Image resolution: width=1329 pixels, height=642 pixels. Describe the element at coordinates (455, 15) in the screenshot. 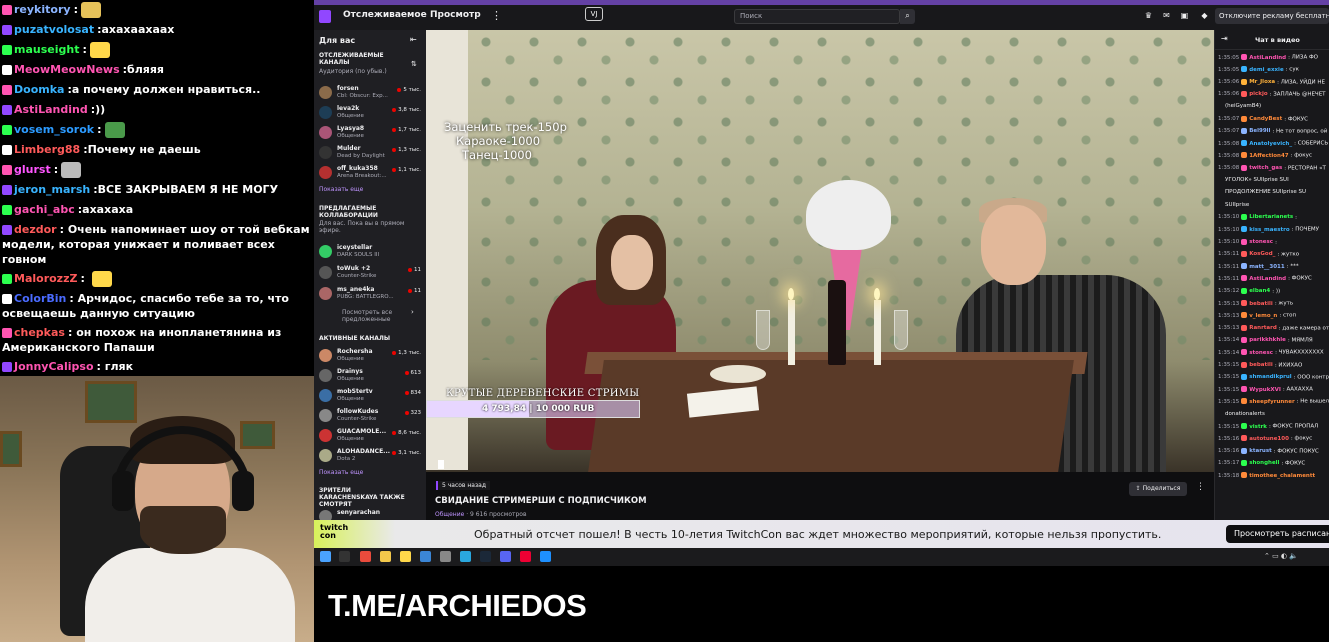

I see `nav-browse: Просмотр` at that location.